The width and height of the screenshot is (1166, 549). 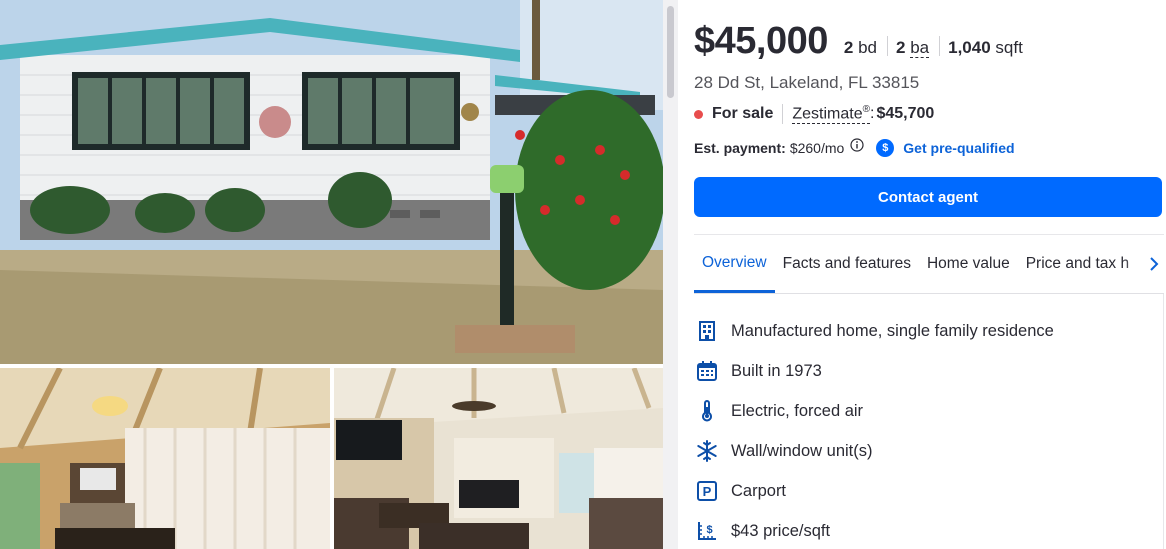 I want to click on price-row: $45,000 2 bd 2 ba 1,040 sqft, so click(x=858, y=41).